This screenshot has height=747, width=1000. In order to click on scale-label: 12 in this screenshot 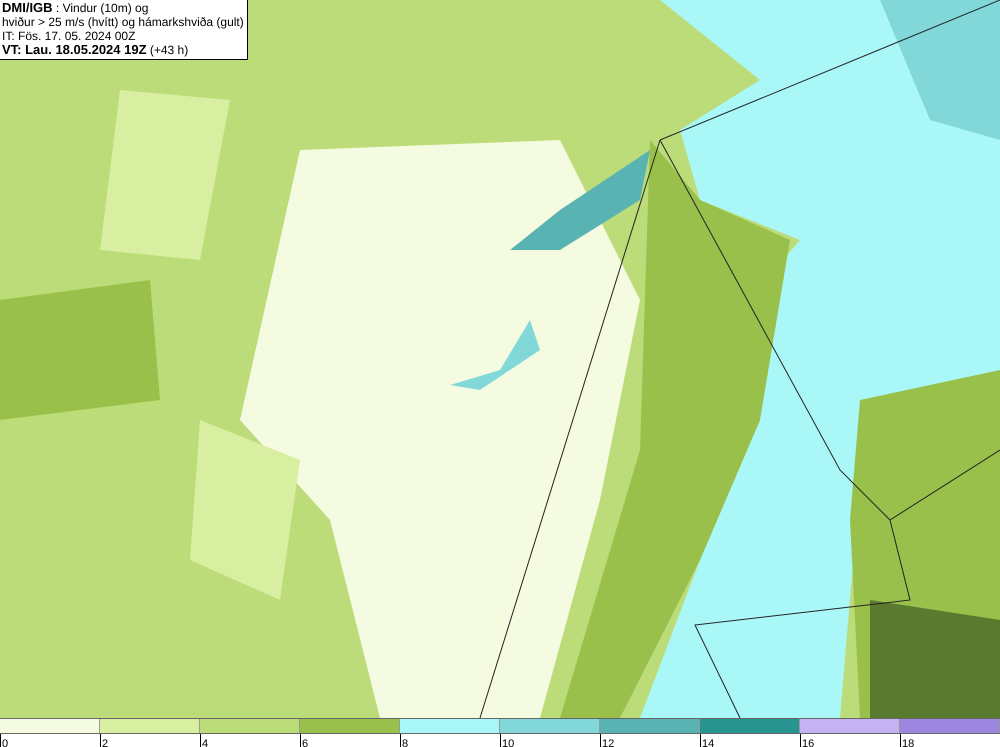, I will do `click(608, 742)`.